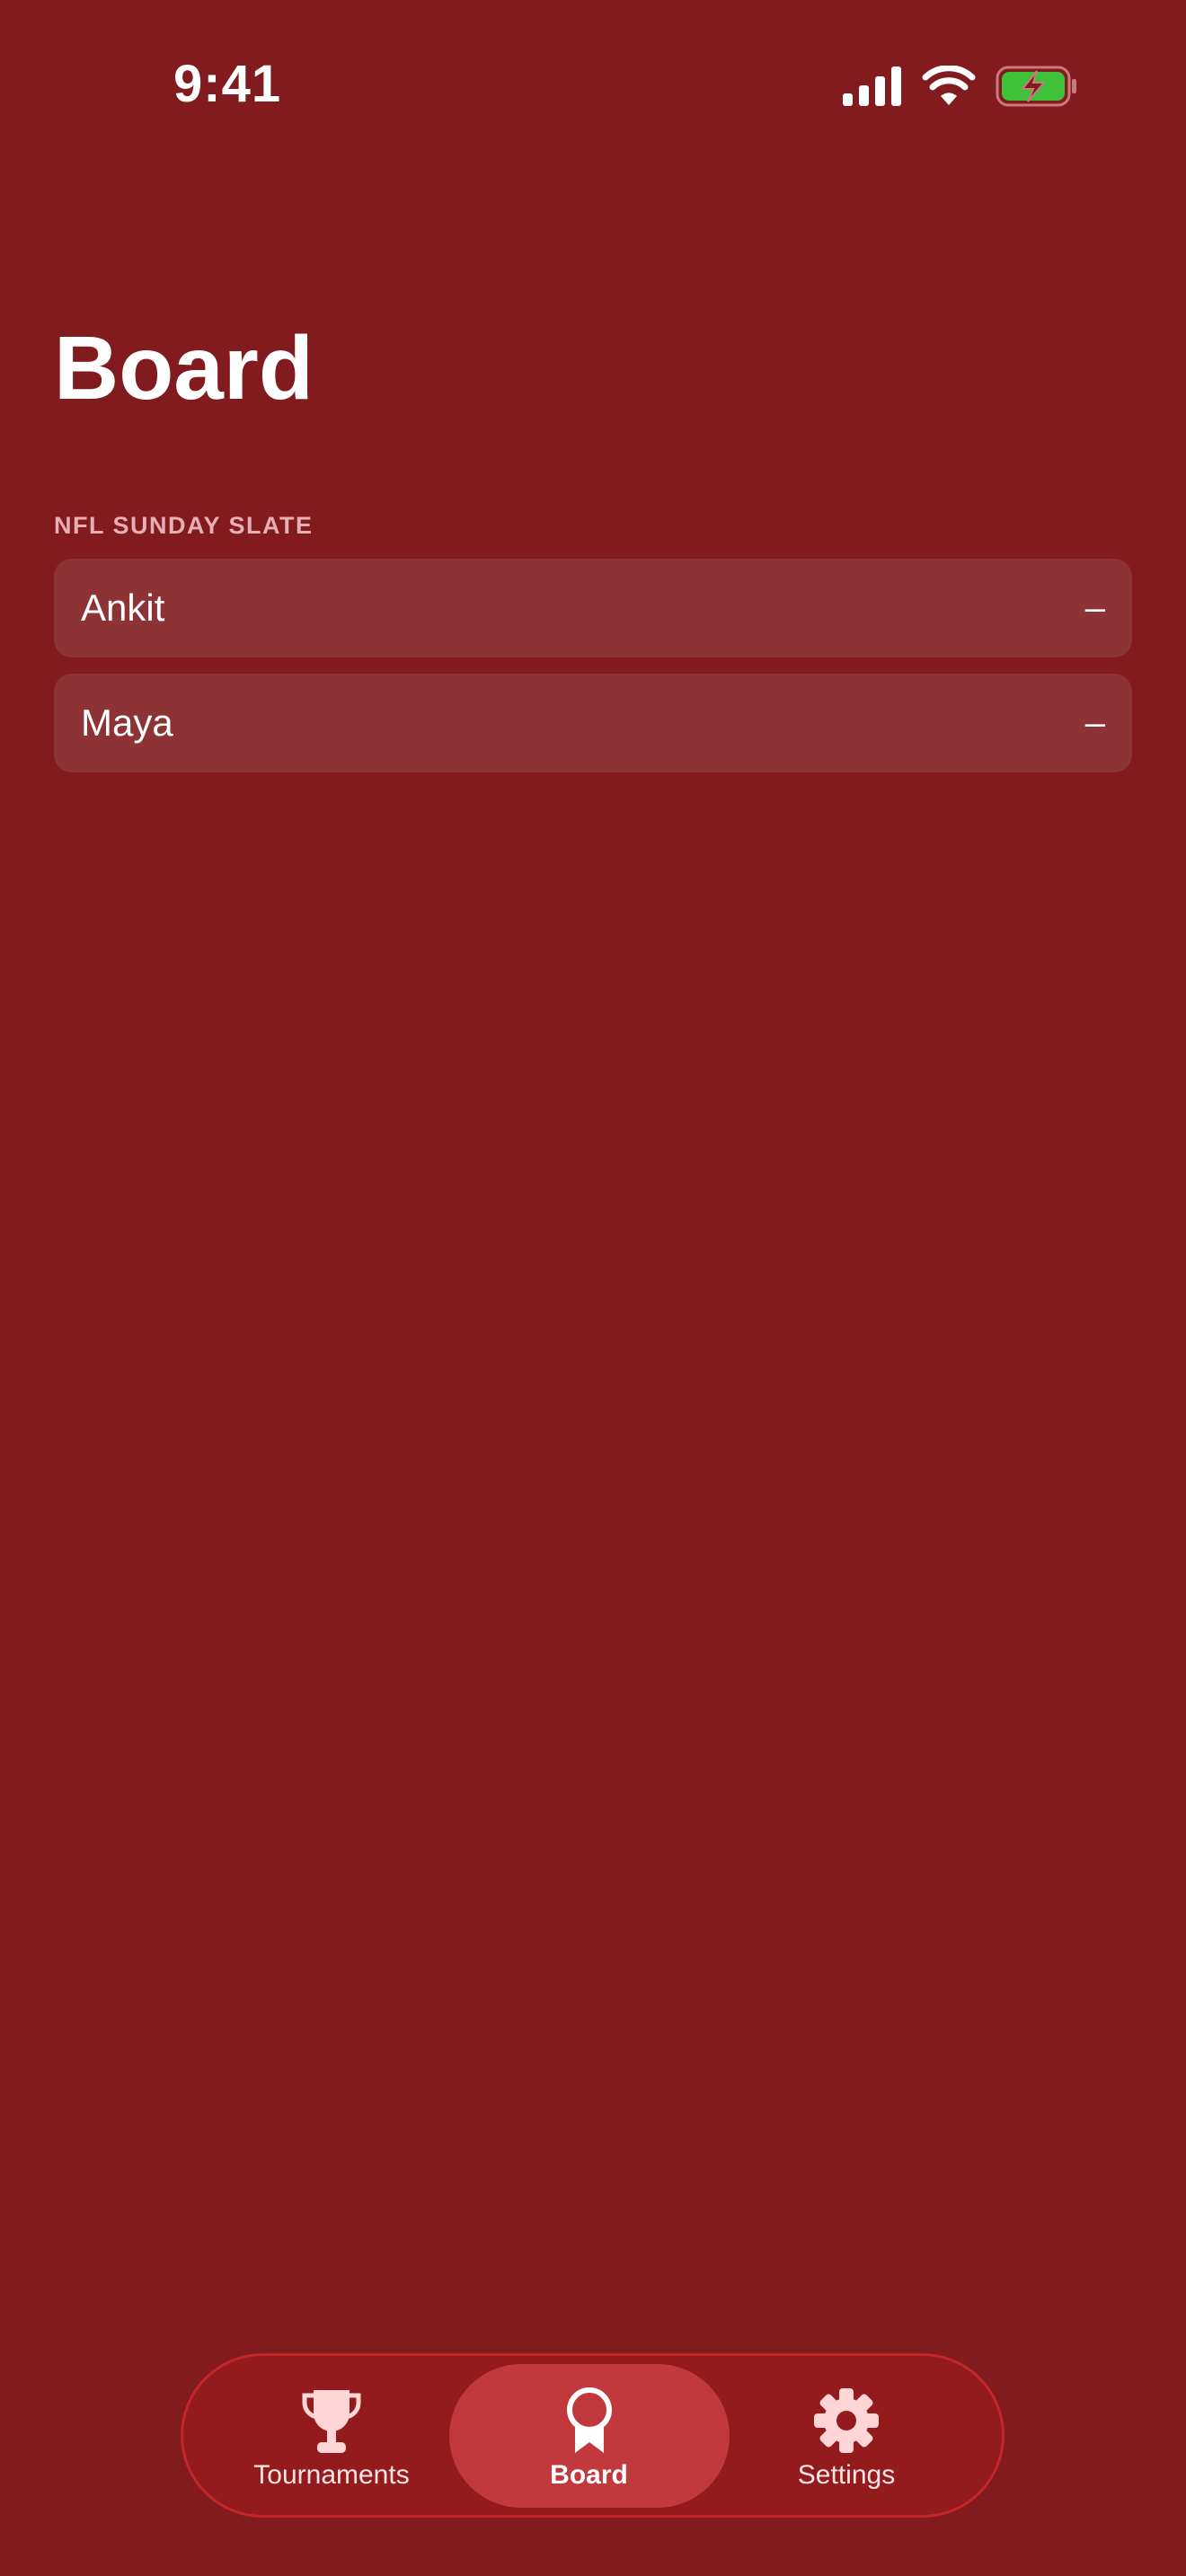 The height and width of the screenshot is (2576, 1186). Describe the element at coordinates (593, 723) in the screenshot. I see `list-item: Maya –` at that location.